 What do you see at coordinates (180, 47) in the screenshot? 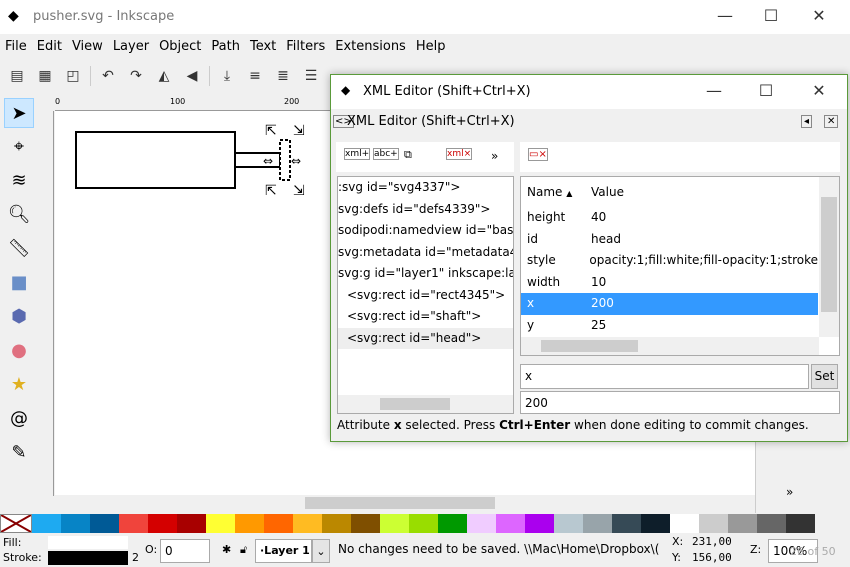
I see `menu-object: Object` at bounding box center [180, 47].